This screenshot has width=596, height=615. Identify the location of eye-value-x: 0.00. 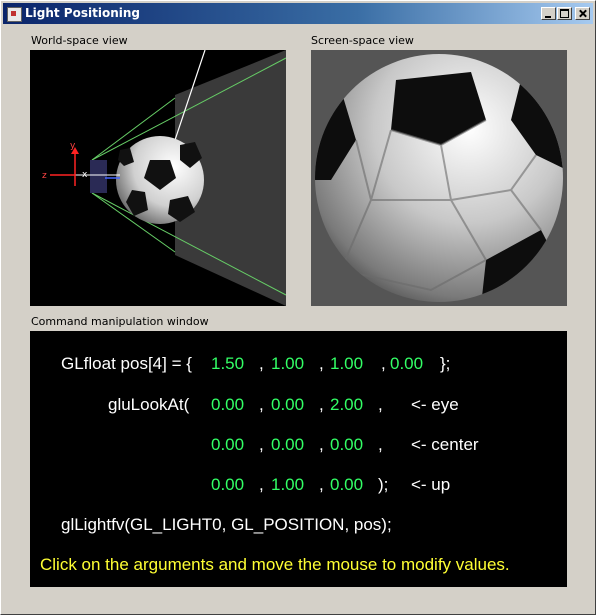
(227, 405).